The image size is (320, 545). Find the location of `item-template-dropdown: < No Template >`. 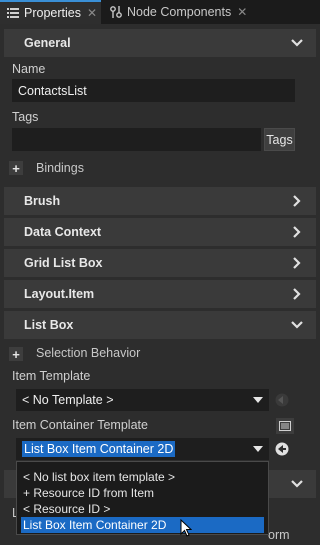

item-template-dropdown: < No Template > is located at coordinates (142, 400).